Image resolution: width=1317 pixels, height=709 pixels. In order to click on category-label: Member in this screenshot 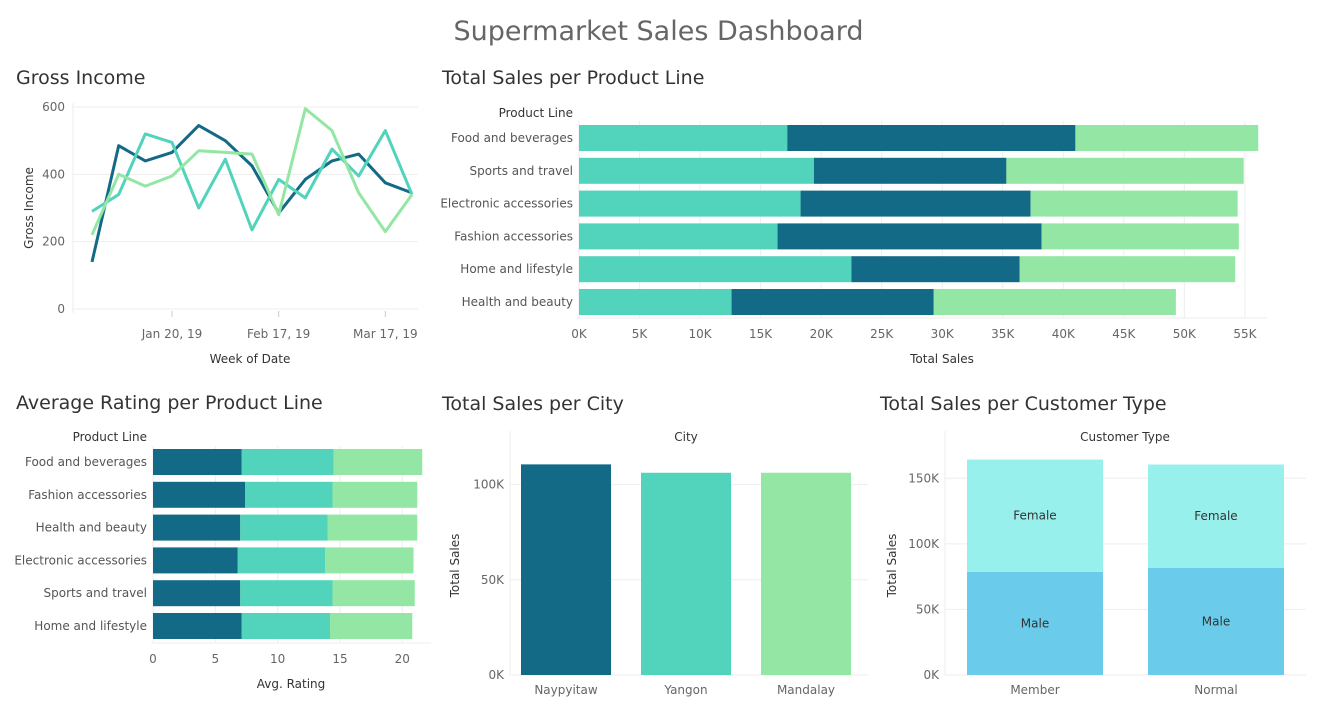, I will do `click(1034, 690)`.